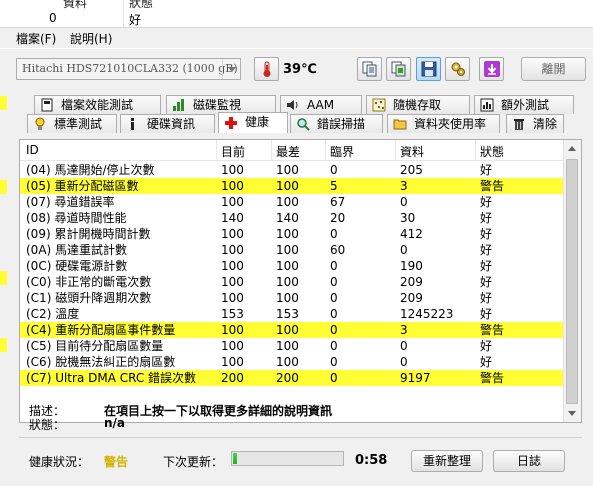 This screenshot has height=486, width=593. Describe the element at coordinates (257, 122) in the screenshot. I see `tab-label: 健康` at that location.